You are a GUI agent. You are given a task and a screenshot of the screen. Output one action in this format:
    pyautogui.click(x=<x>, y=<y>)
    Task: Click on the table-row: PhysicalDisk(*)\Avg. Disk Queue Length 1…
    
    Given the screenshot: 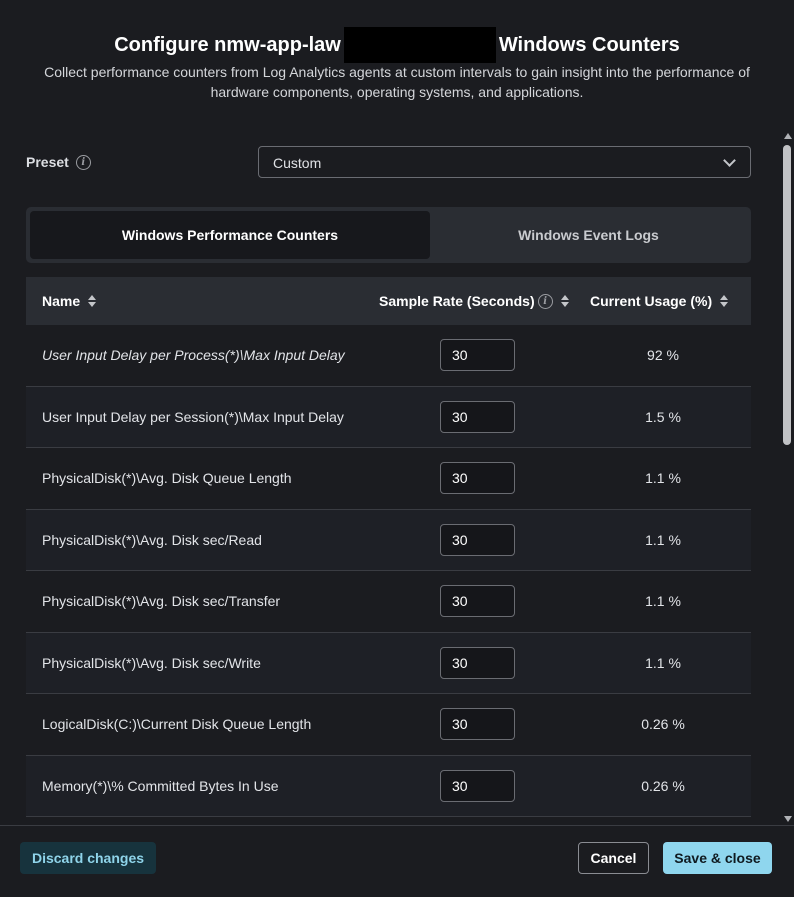 What is the action you would take?
    pyautogui.click(x=388, y=479)
    